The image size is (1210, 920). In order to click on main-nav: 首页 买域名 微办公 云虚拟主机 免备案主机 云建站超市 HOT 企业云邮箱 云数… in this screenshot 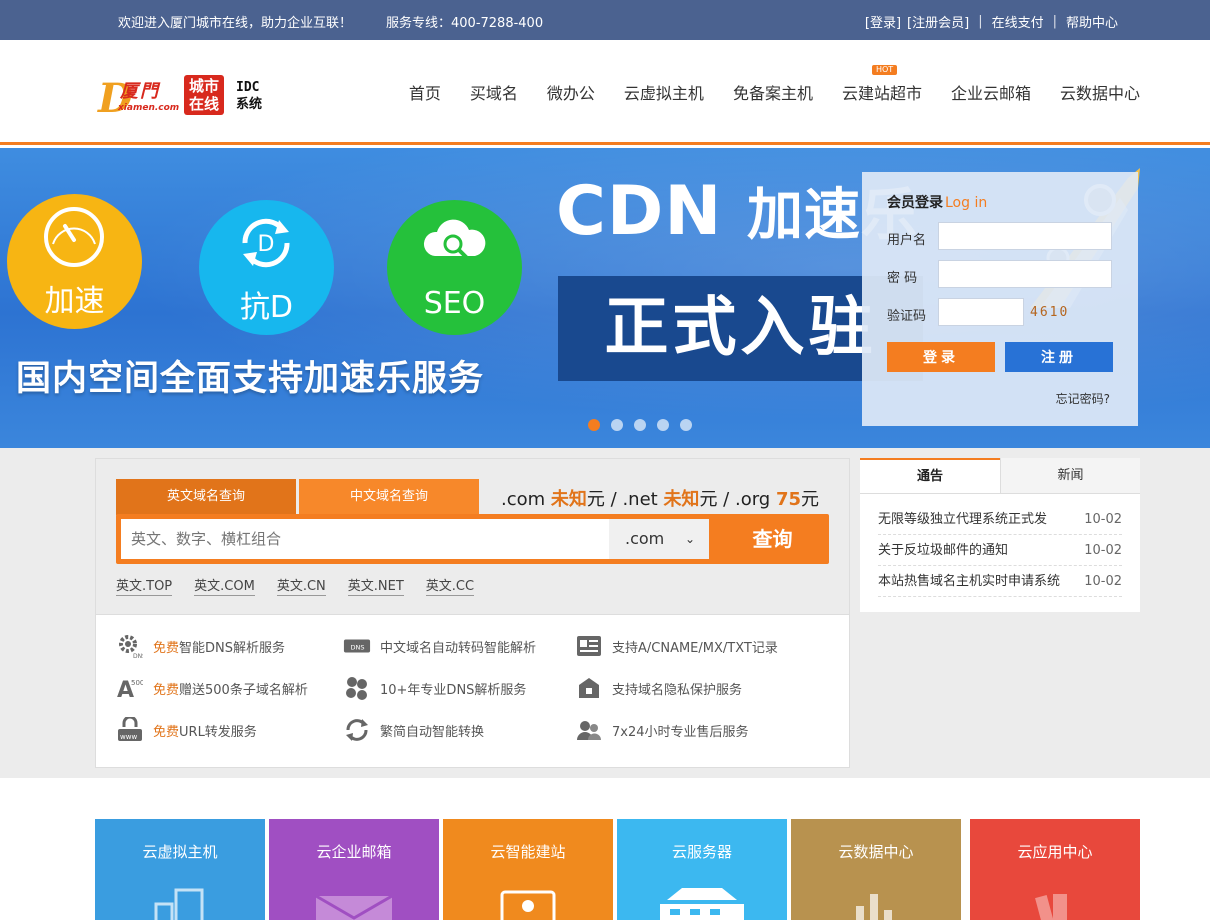, I will do `click(774, 84)`.